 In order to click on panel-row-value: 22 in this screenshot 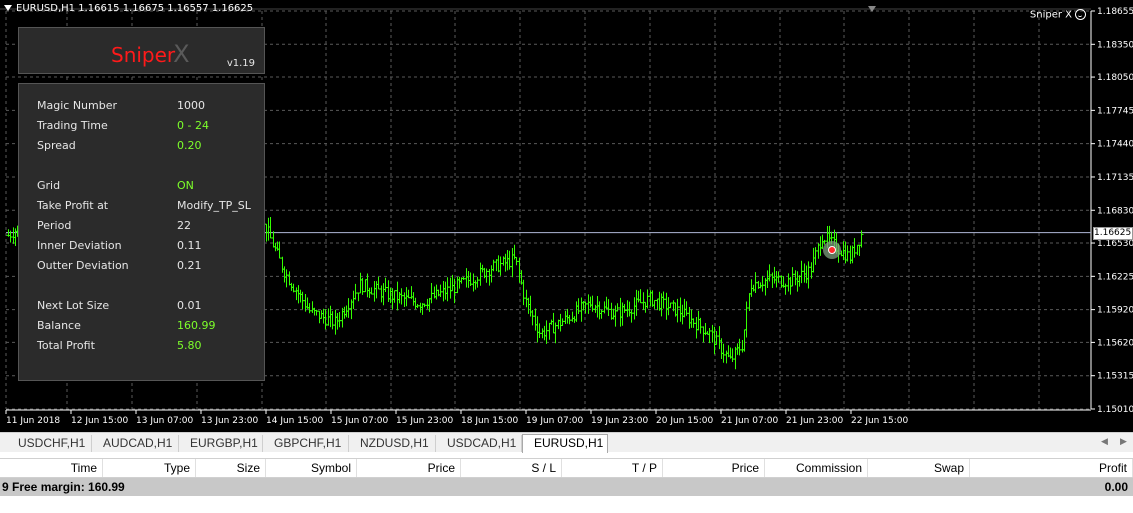, I will do `click(184, 225)`.